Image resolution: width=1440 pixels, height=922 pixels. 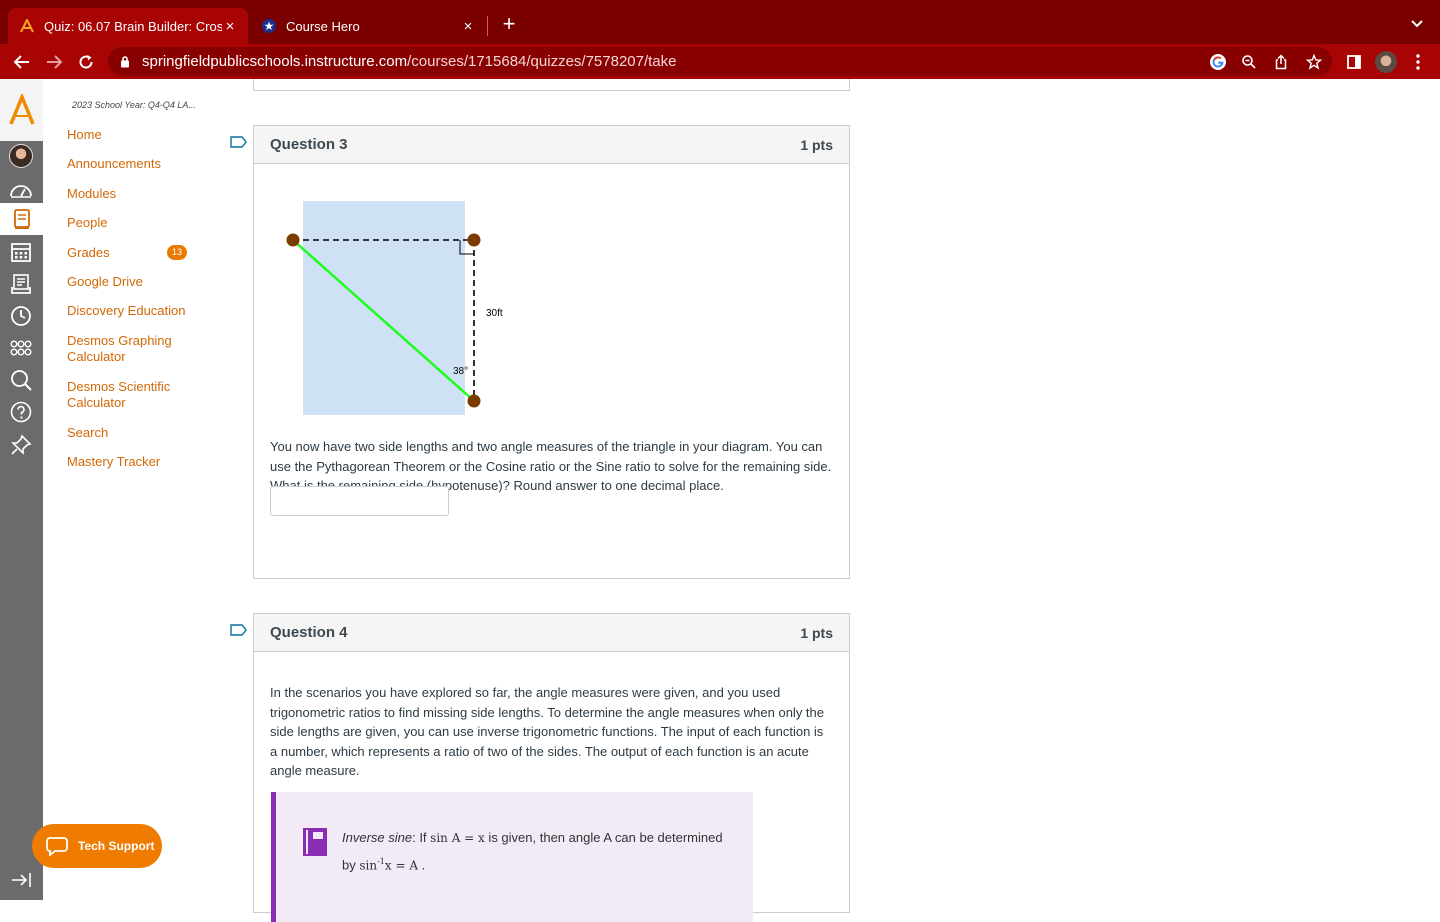 I want to click on course-nav-home: Home, so click(x=84, y=135).